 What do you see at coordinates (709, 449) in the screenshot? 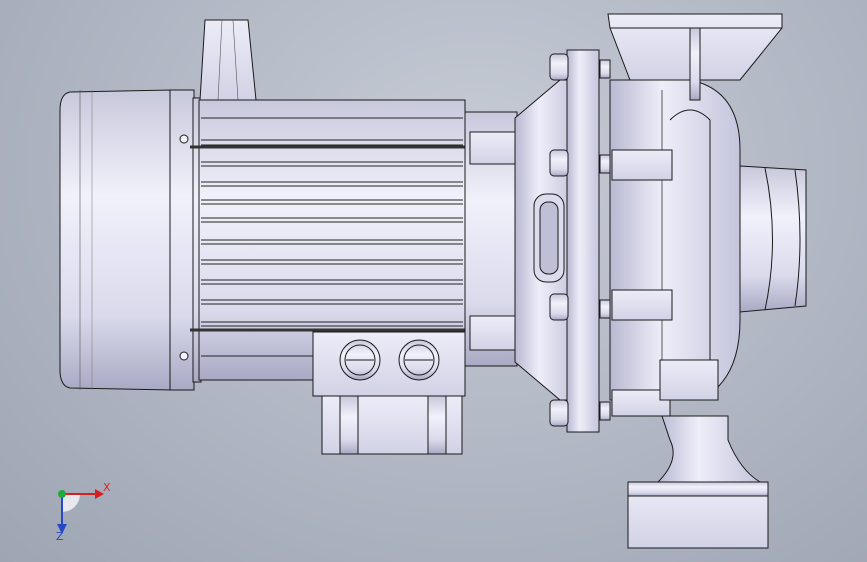
I see `pump-support` at bounding box center [709, 449].